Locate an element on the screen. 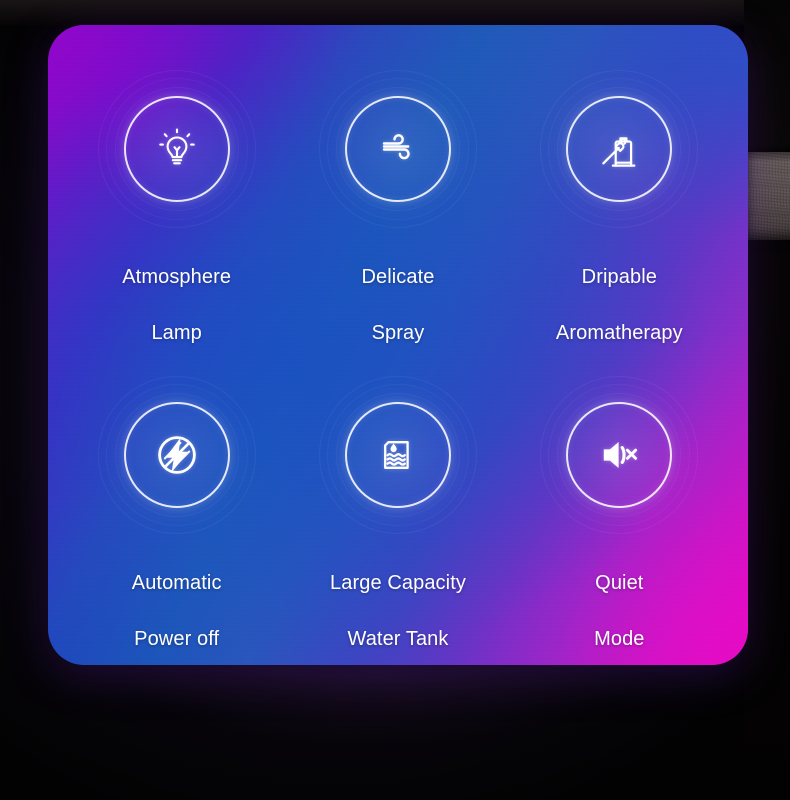 This screenshot has height=800, width=790. power-off-bolt-icon is located at coordinates (176, 455).